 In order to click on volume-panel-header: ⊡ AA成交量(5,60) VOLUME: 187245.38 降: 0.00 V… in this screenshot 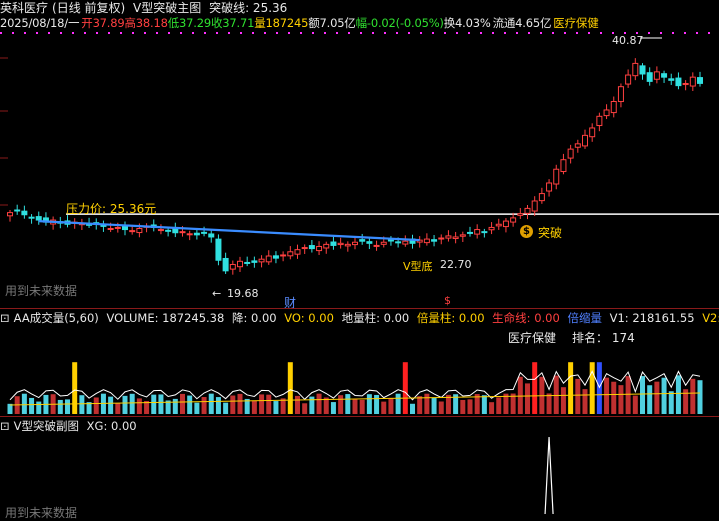, I will do `click(359, 318)`.